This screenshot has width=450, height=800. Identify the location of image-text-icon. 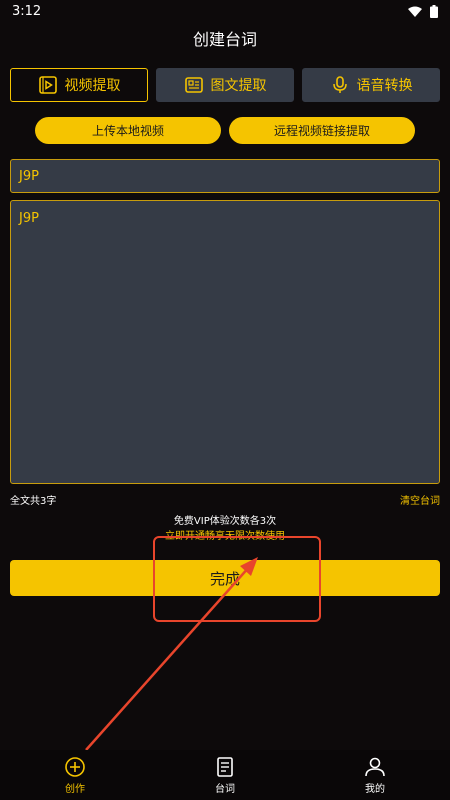
(193, 85).